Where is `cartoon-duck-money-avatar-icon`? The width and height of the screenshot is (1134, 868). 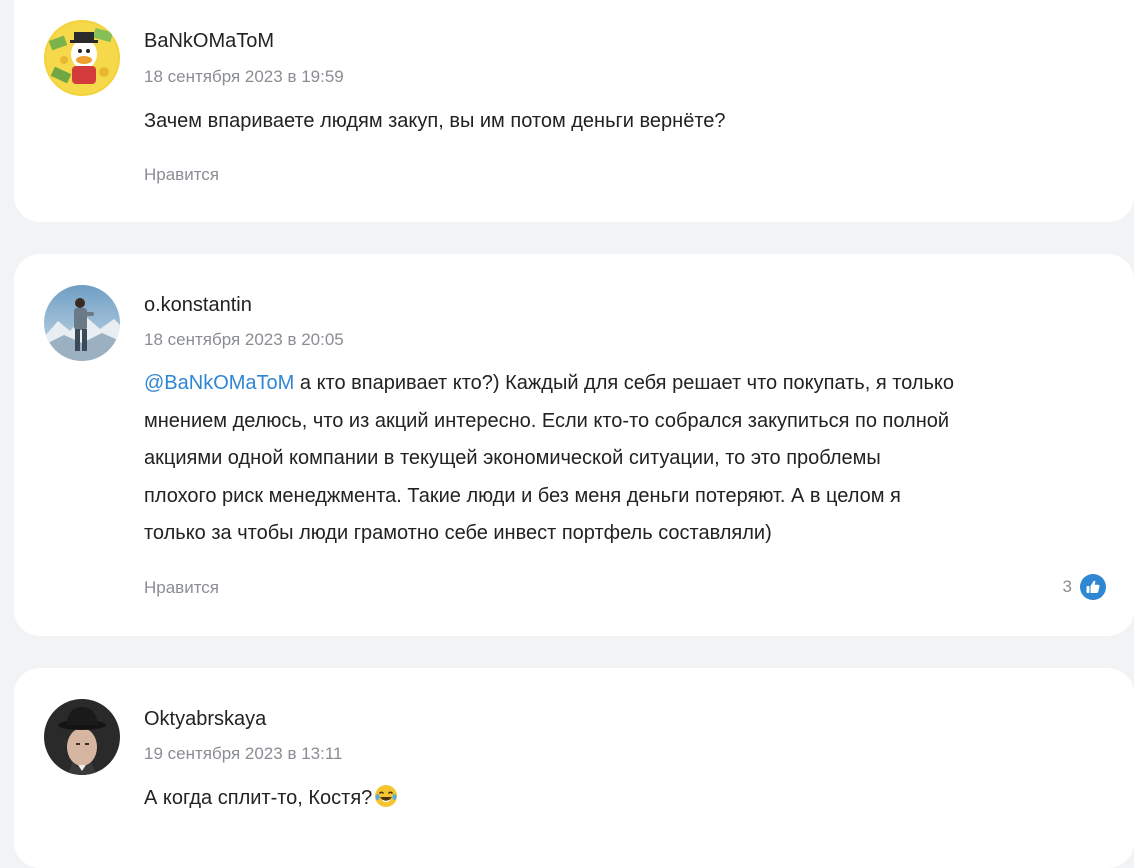
cartoon-duck-money-avatar-icon is located at coordinates (82, 58).